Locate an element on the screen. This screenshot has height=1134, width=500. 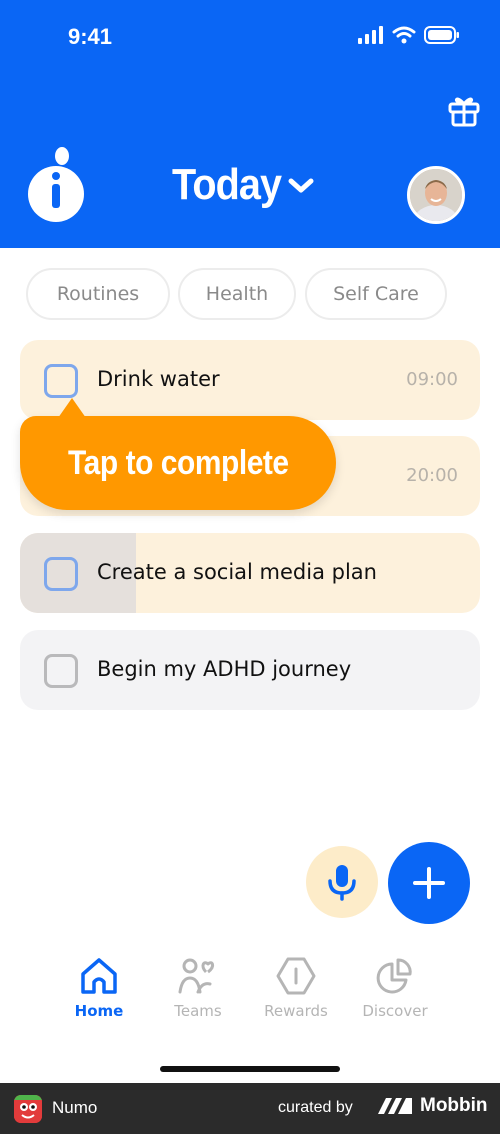
microphone-icon is located at coordinates (342, 883).